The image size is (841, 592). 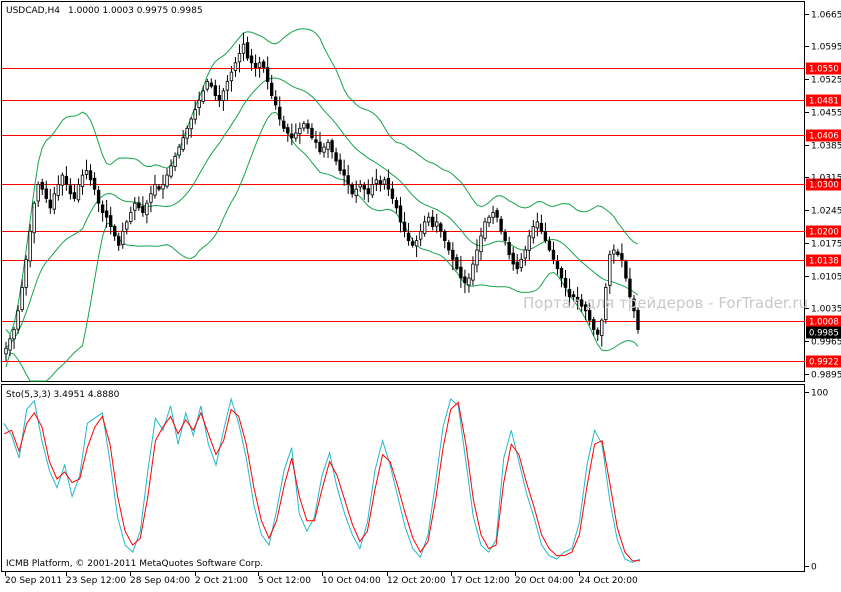 I want to click on oscillator-tick-label: 0, so click(x=814, y=568).